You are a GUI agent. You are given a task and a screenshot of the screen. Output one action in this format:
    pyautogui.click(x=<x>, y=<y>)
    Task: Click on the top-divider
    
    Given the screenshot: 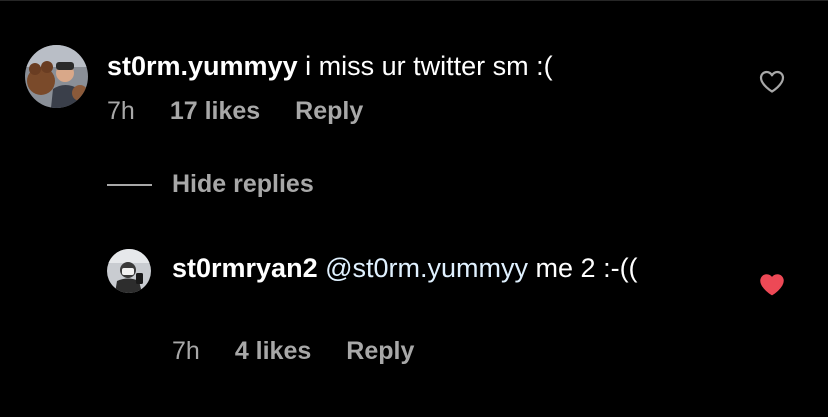 What is the action you would take?
    pyautogui.click(x=414, y=0)
    